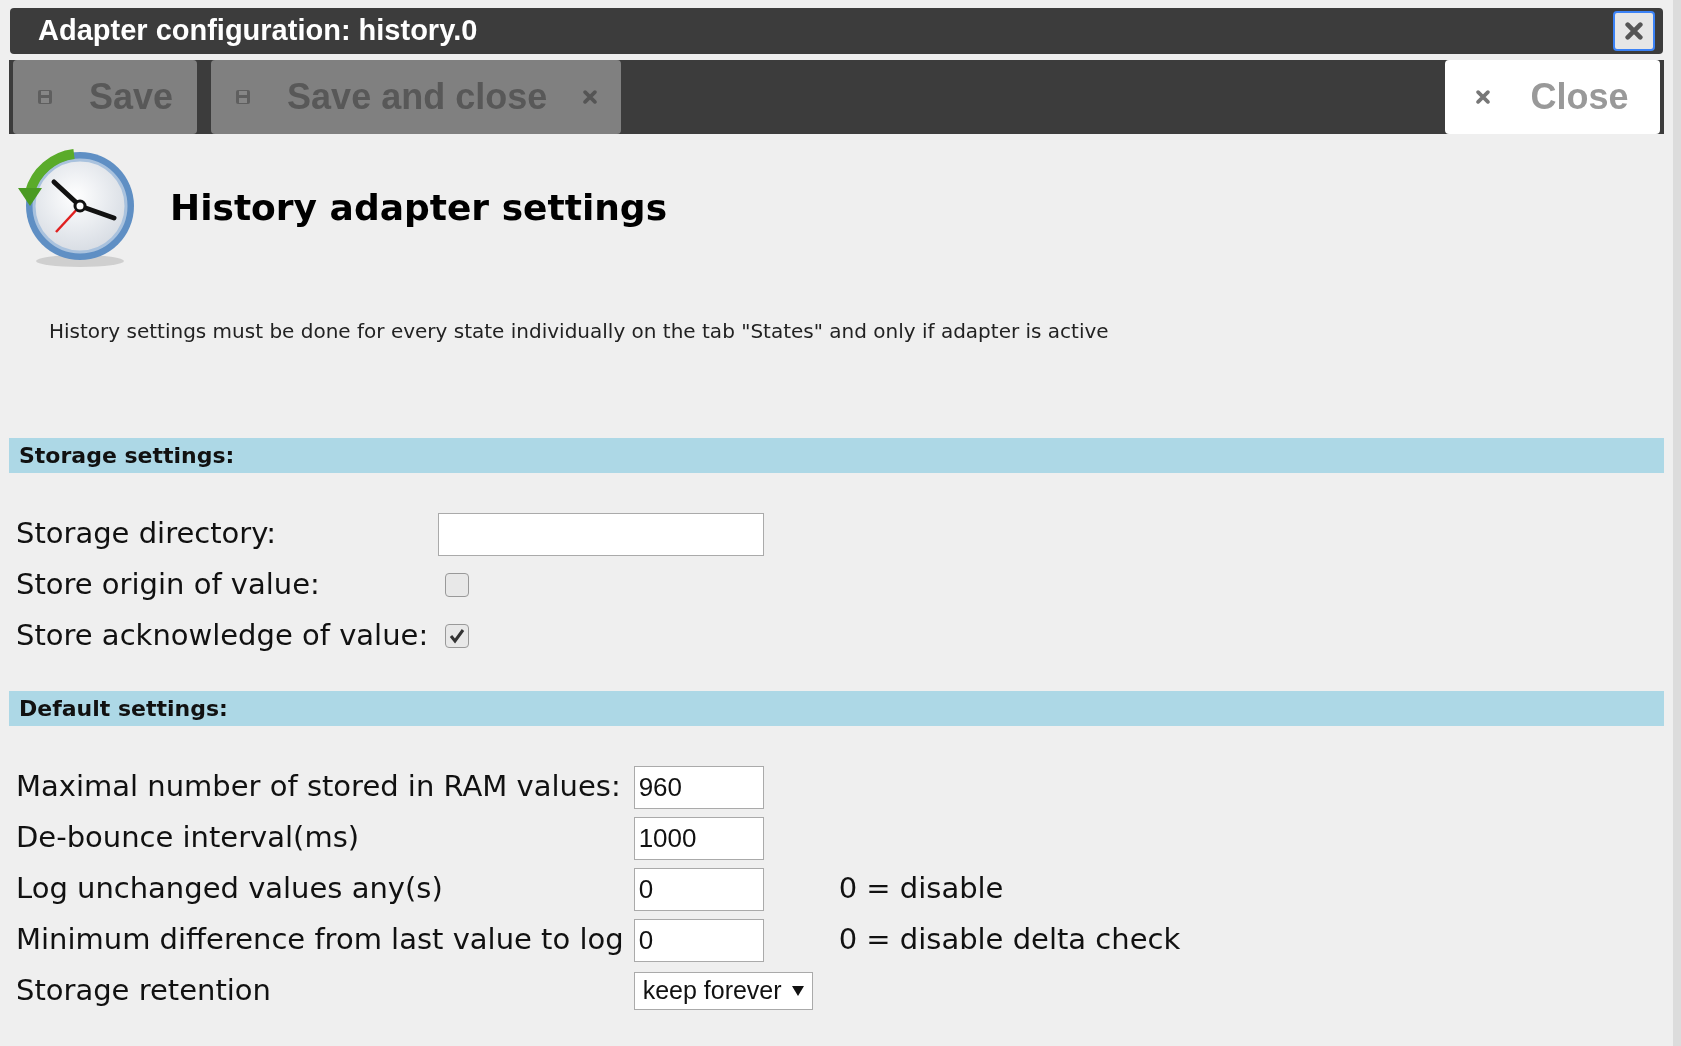  I want to click on field-label: Store acknowledge of value:, so click(222, 636).